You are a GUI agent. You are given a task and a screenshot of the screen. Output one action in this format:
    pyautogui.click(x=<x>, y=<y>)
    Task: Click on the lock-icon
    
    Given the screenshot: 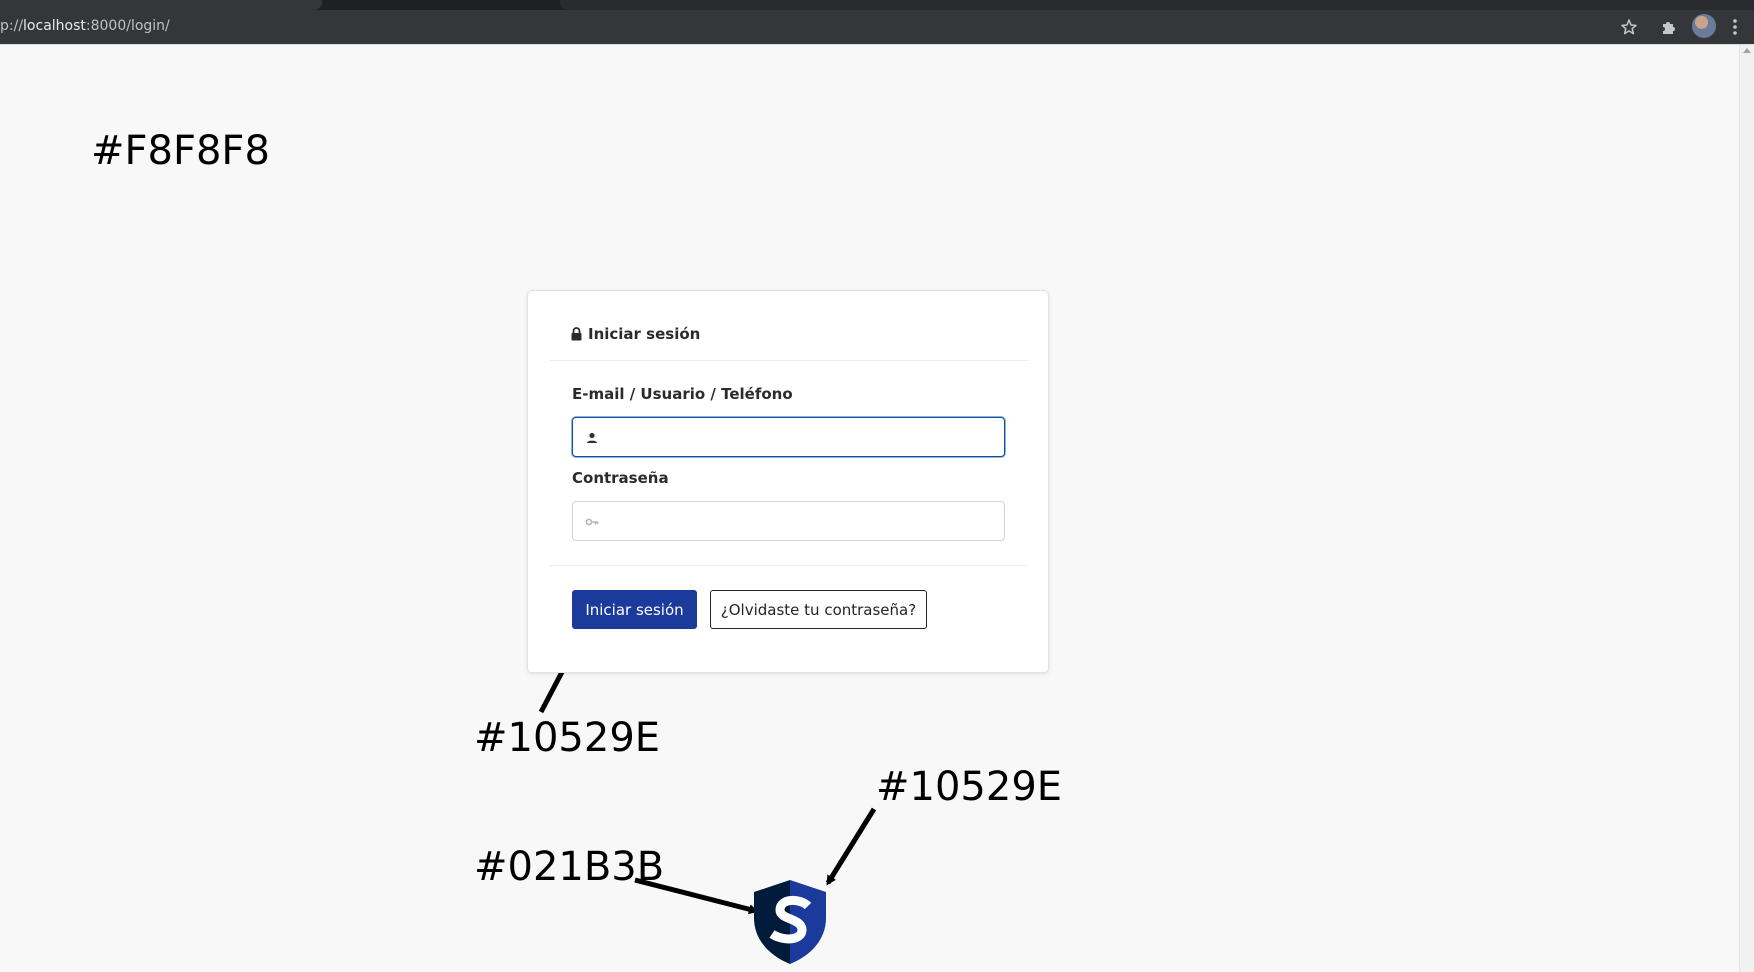 What is the action you would take?
    pyautogui.click(x=576, y=334)
    